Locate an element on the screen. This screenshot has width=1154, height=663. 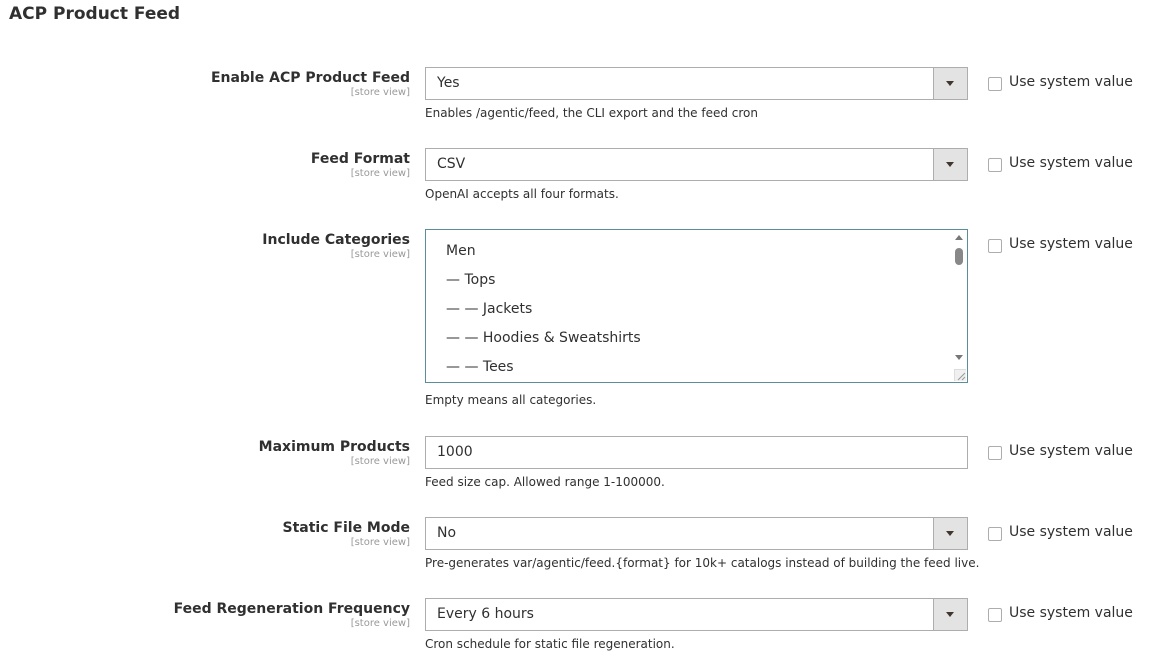
list-item: — — Hoodies & Sweatshirts is located at coordinates (543, 338).